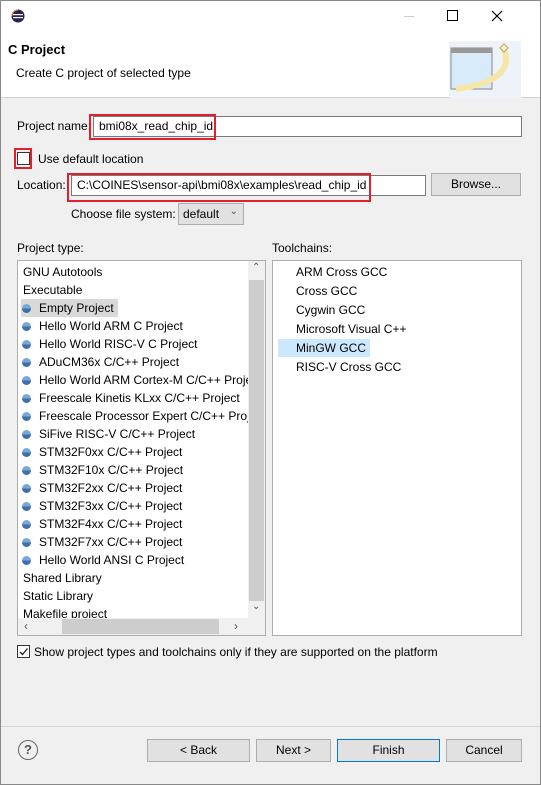 This screenshot has height=785, width=541. I want to click on project-type-item: STM32F0xx C/C++ Project, so click(101, 452).